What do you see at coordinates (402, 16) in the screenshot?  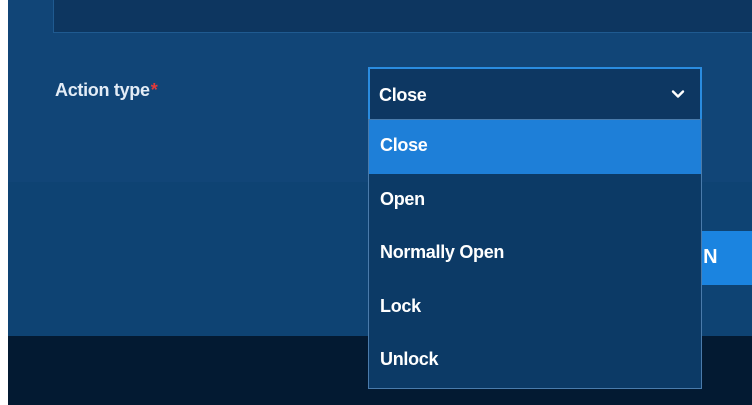 I see `previous-field-container` at bounding box center [402, 16].